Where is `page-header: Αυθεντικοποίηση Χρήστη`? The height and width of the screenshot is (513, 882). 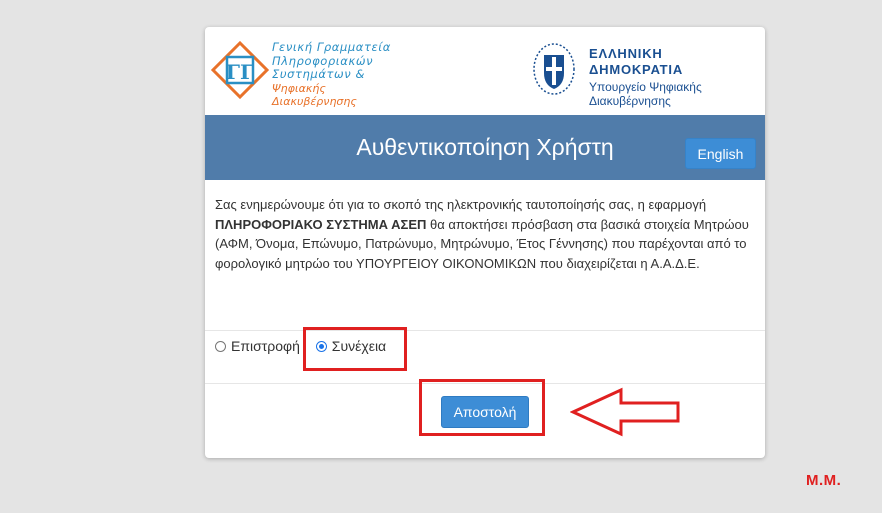 page-header: Αυθεντικοποίηση Χρήστη is located at coordinates (485, 147).